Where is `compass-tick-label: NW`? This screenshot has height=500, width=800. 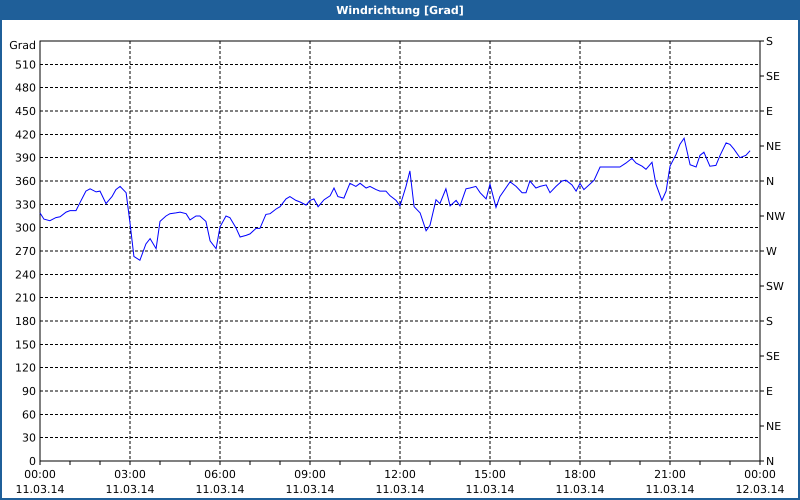 compass-tick-label: NW is located at coordinates (776, 216).